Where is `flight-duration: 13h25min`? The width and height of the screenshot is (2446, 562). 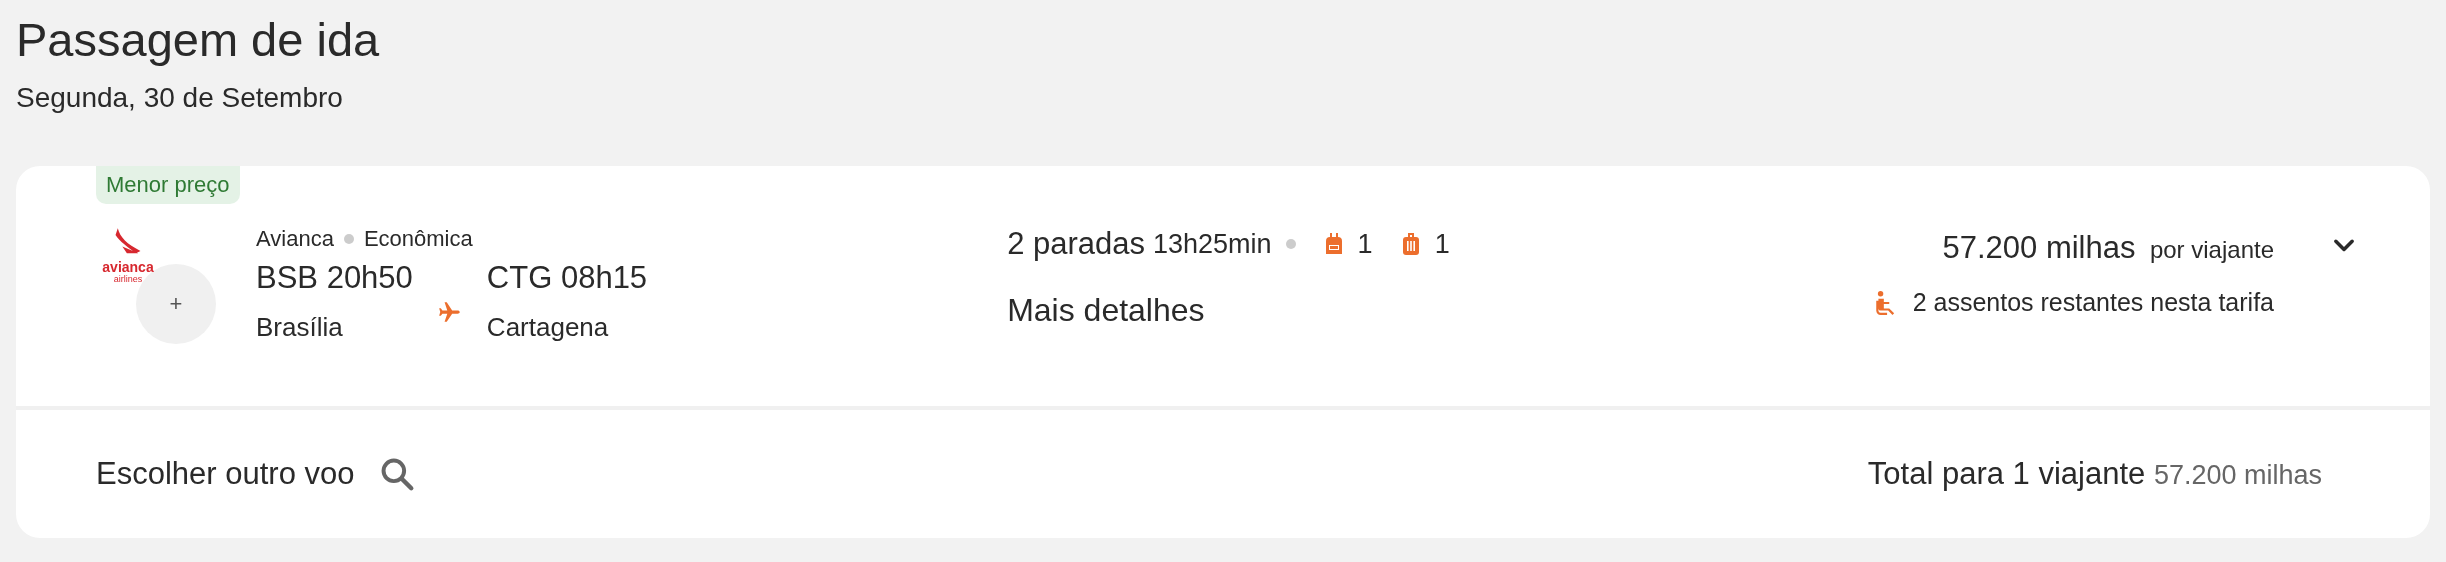
flight-duration: 13h25min is located at coordinates (1212, 244).